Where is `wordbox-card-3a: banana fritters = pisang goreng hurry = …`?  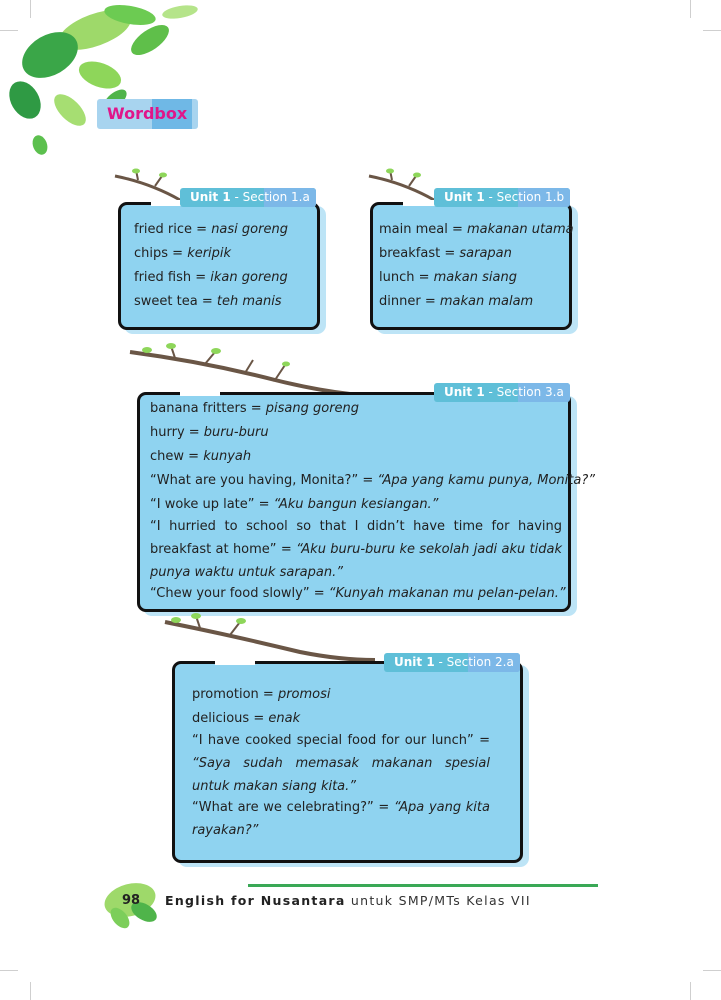
wordbox-card-3a: banana fritters = pisang goreng hurry = … is located at coordinates (366, 501).